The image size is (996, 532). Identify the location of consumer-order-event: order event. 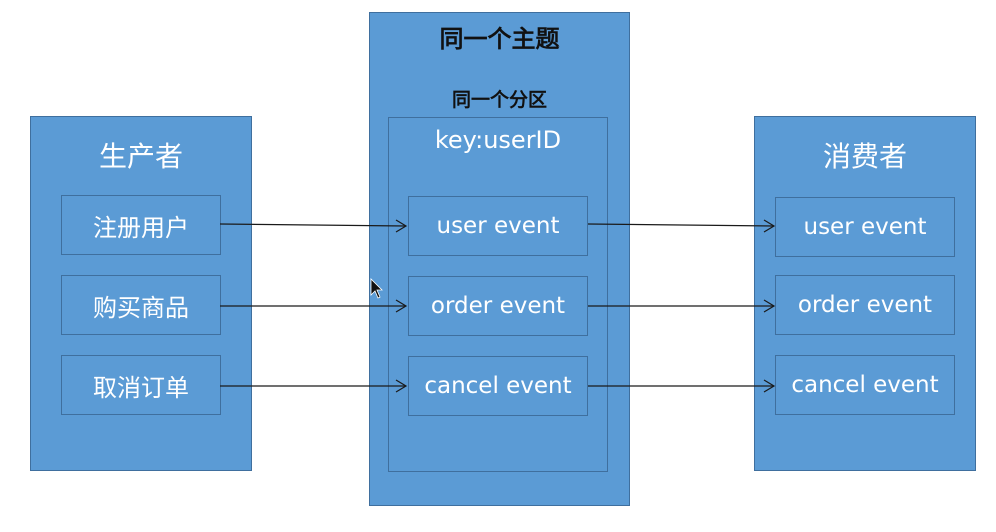
(865, 305).